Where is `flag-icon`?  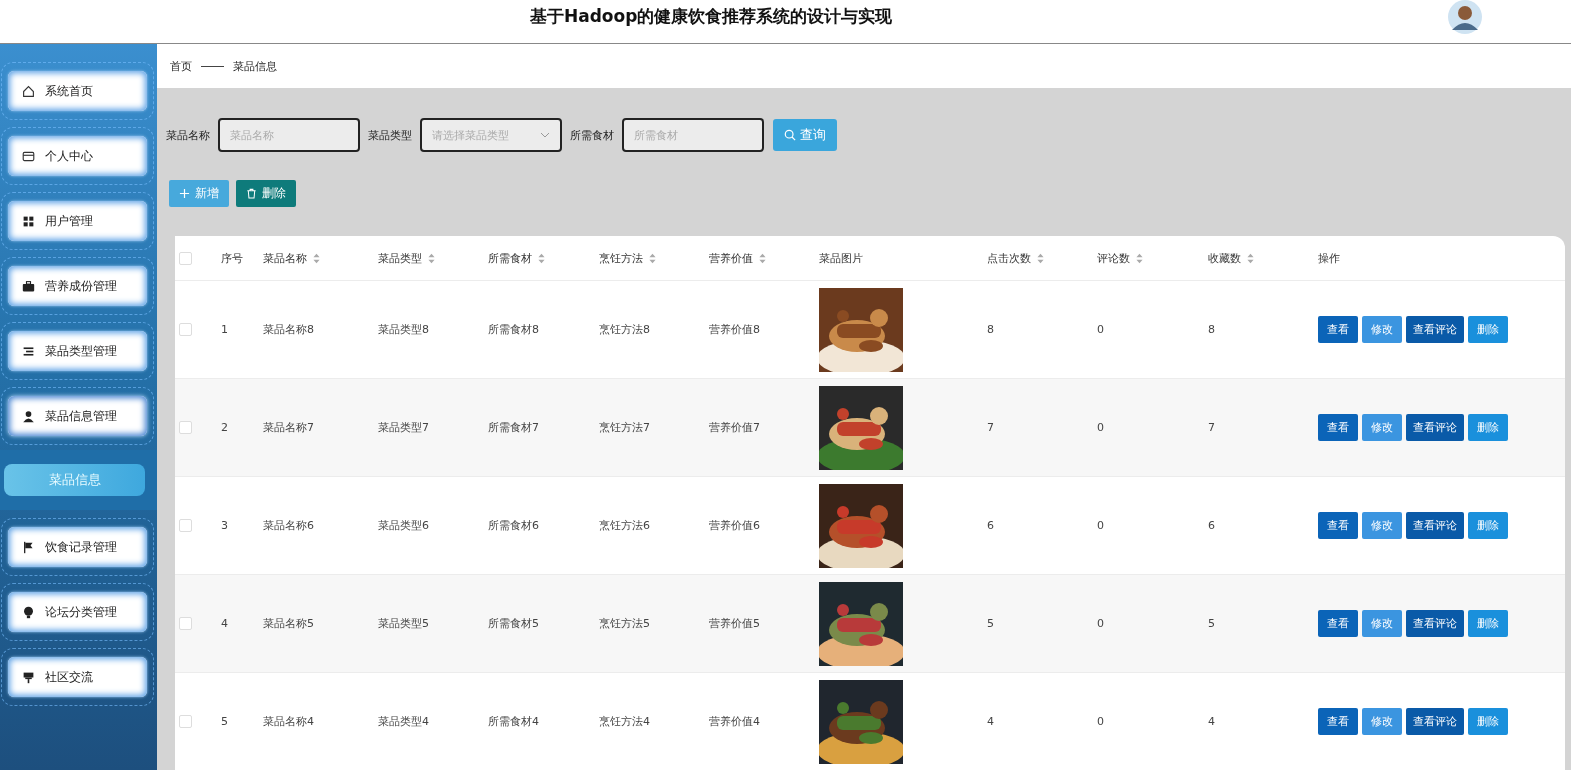 flag-icon is located at coordinates (28, 547).